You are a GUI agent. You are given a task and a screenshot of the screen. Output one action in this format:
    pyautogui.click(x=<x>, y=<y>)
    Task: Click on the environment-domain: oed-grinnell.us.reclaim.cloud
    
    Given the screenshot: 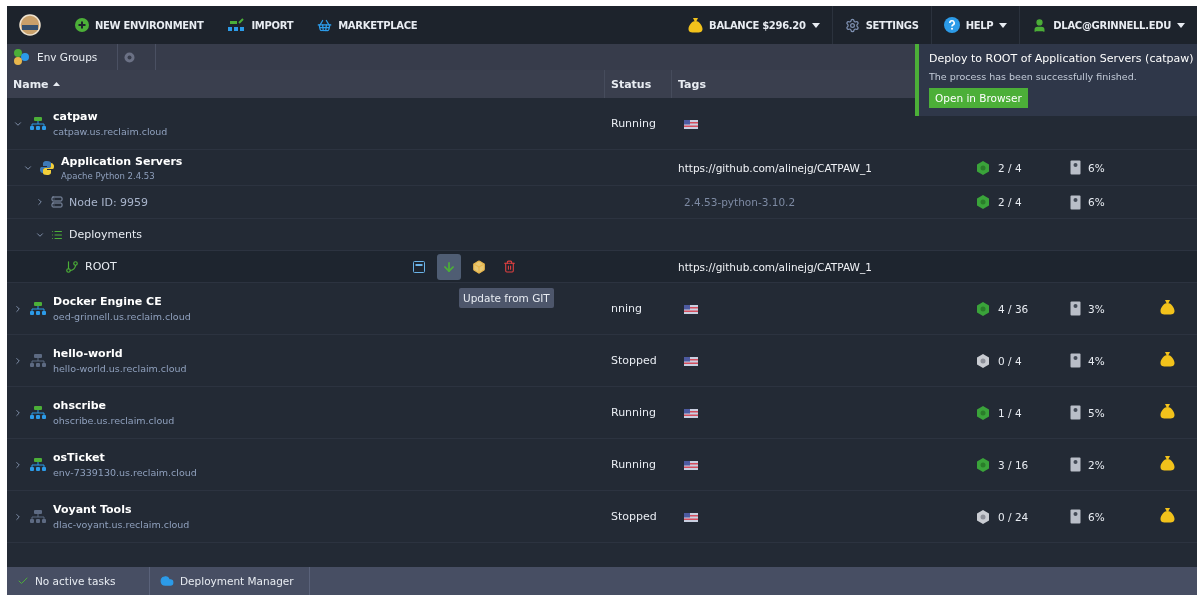 What is the action you would take?
    pyautogui.click(x=122, y=316)
    